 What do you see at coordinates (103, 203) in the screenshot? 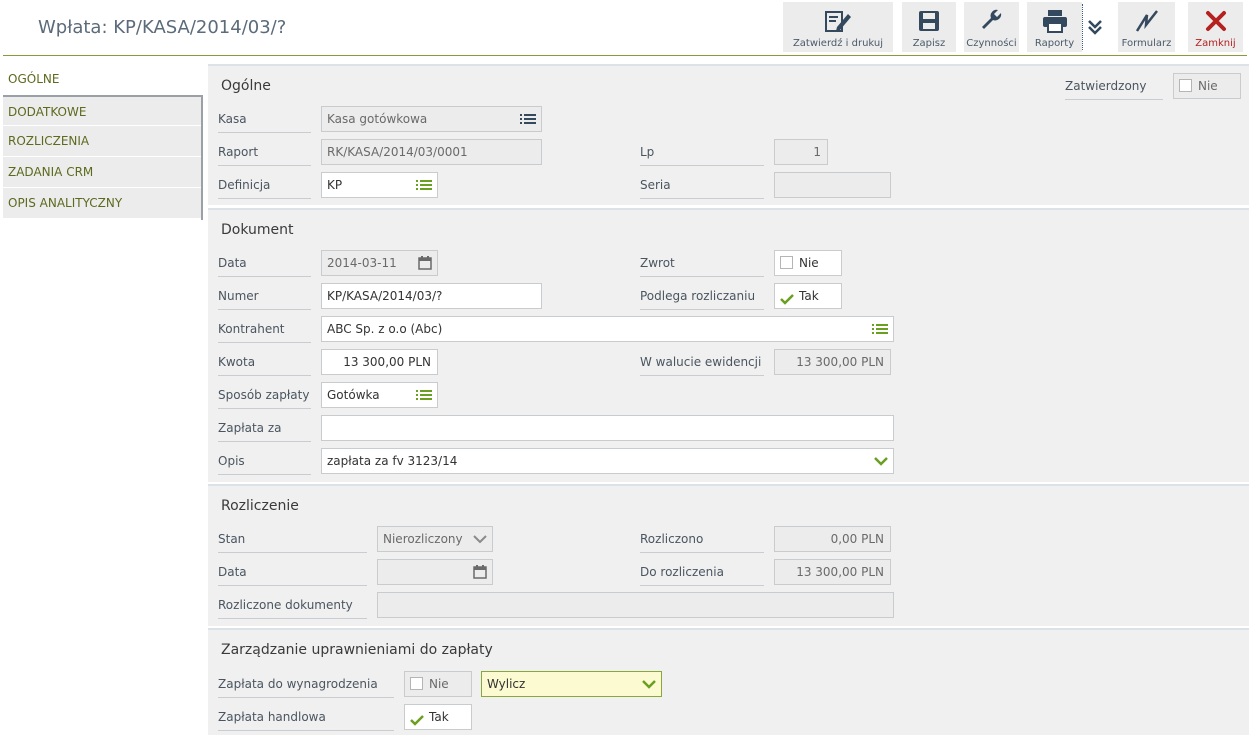
I see `nav-item-analytic-description: OPIS ANALITYCZNY` at bounding box center [103, 203].